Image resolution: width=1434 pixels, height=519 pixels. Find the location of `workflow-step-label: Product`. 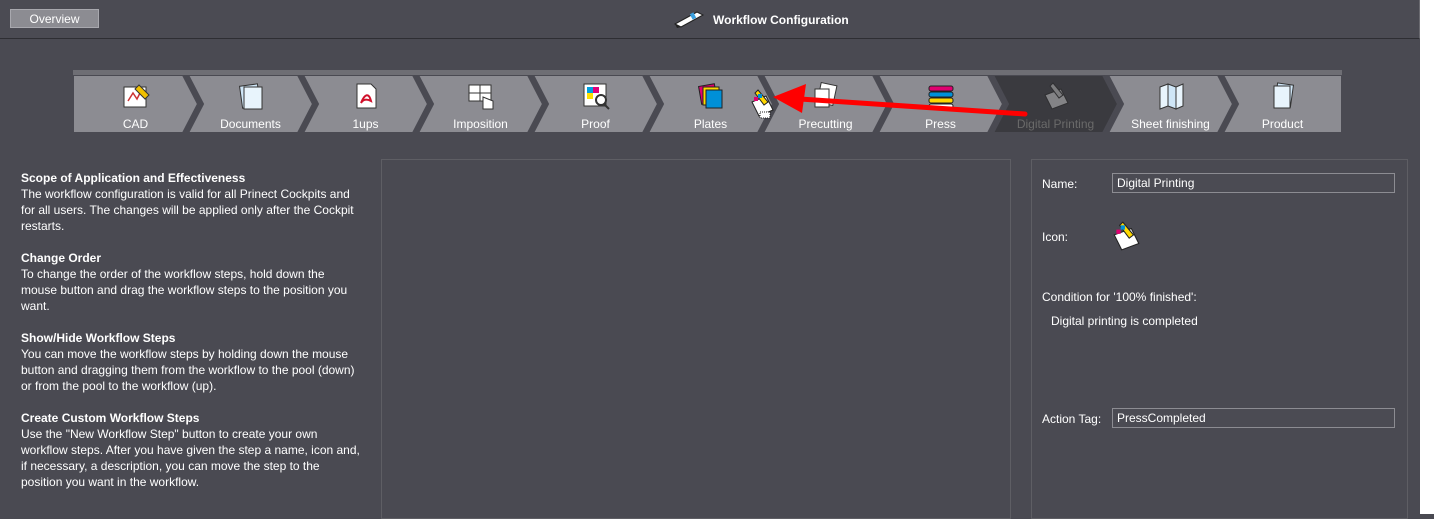

workflow-step-label: Product is located at coordinates (1282, 124).